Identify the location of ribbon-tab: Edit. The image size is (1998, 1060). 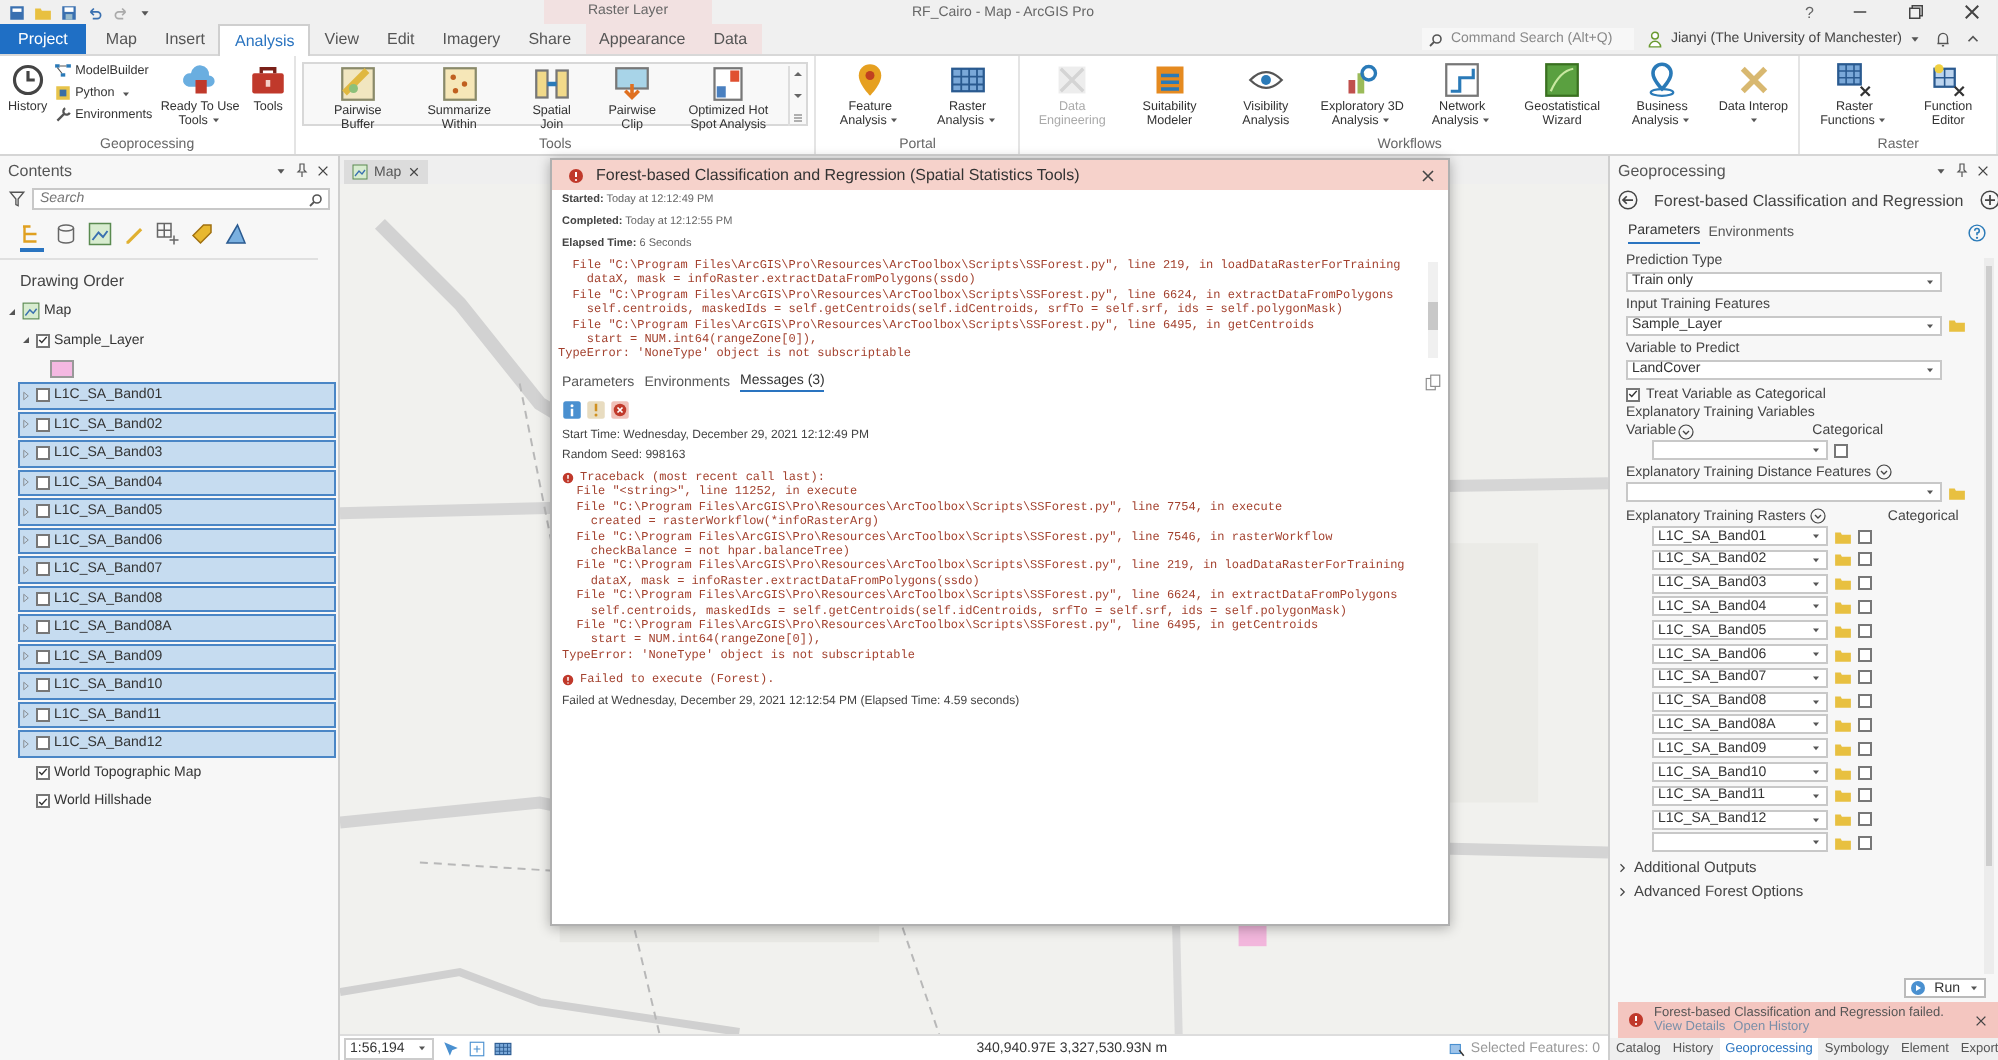
(400, 39).